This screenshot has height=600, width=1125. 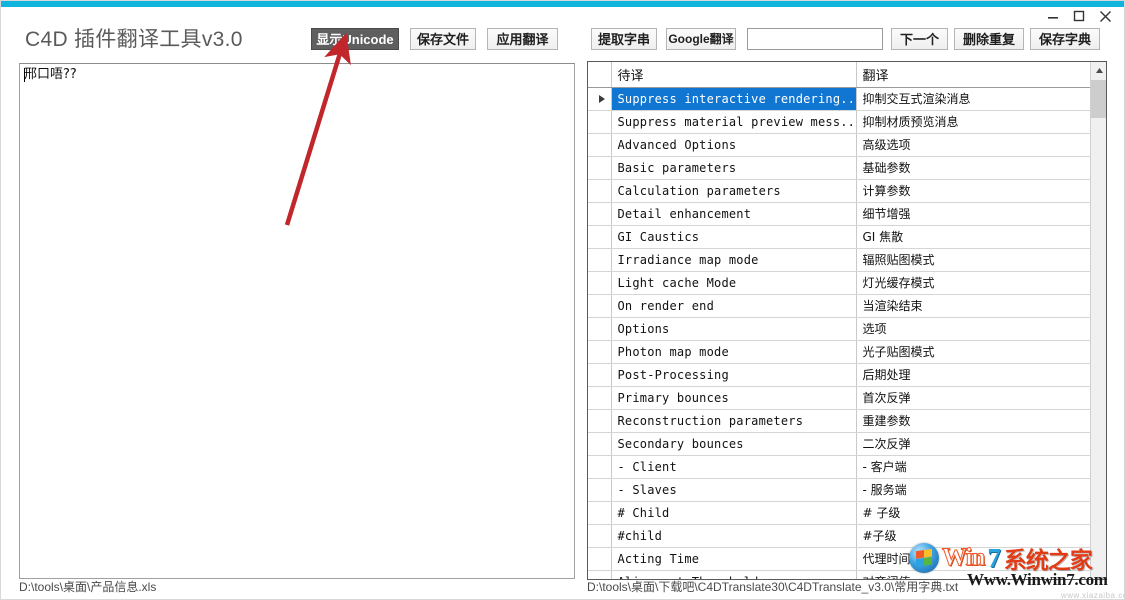 I want to click on target-cell: 抑制材质预览消息, so click(x=973, y=122).